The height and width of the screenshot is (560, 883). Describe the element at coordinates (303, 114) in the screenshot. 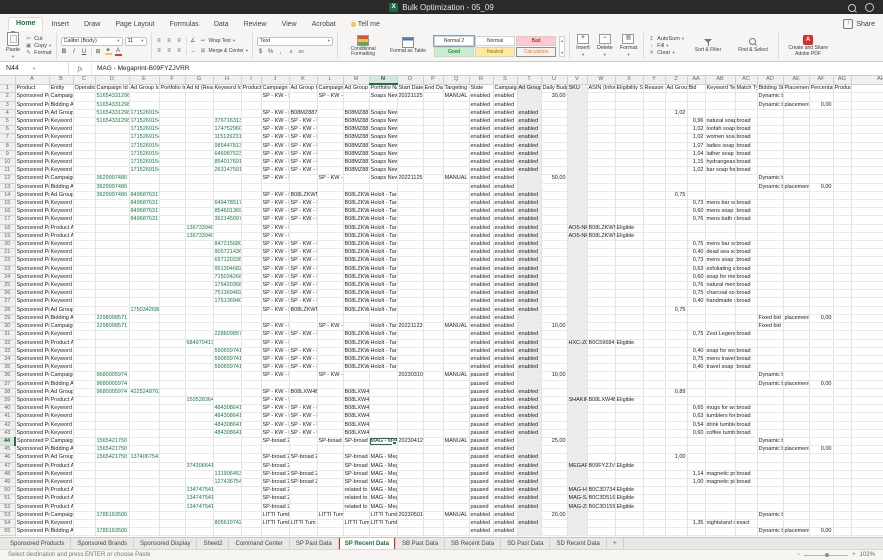

I see `grid-cell: B08MZ887-1` at that location.